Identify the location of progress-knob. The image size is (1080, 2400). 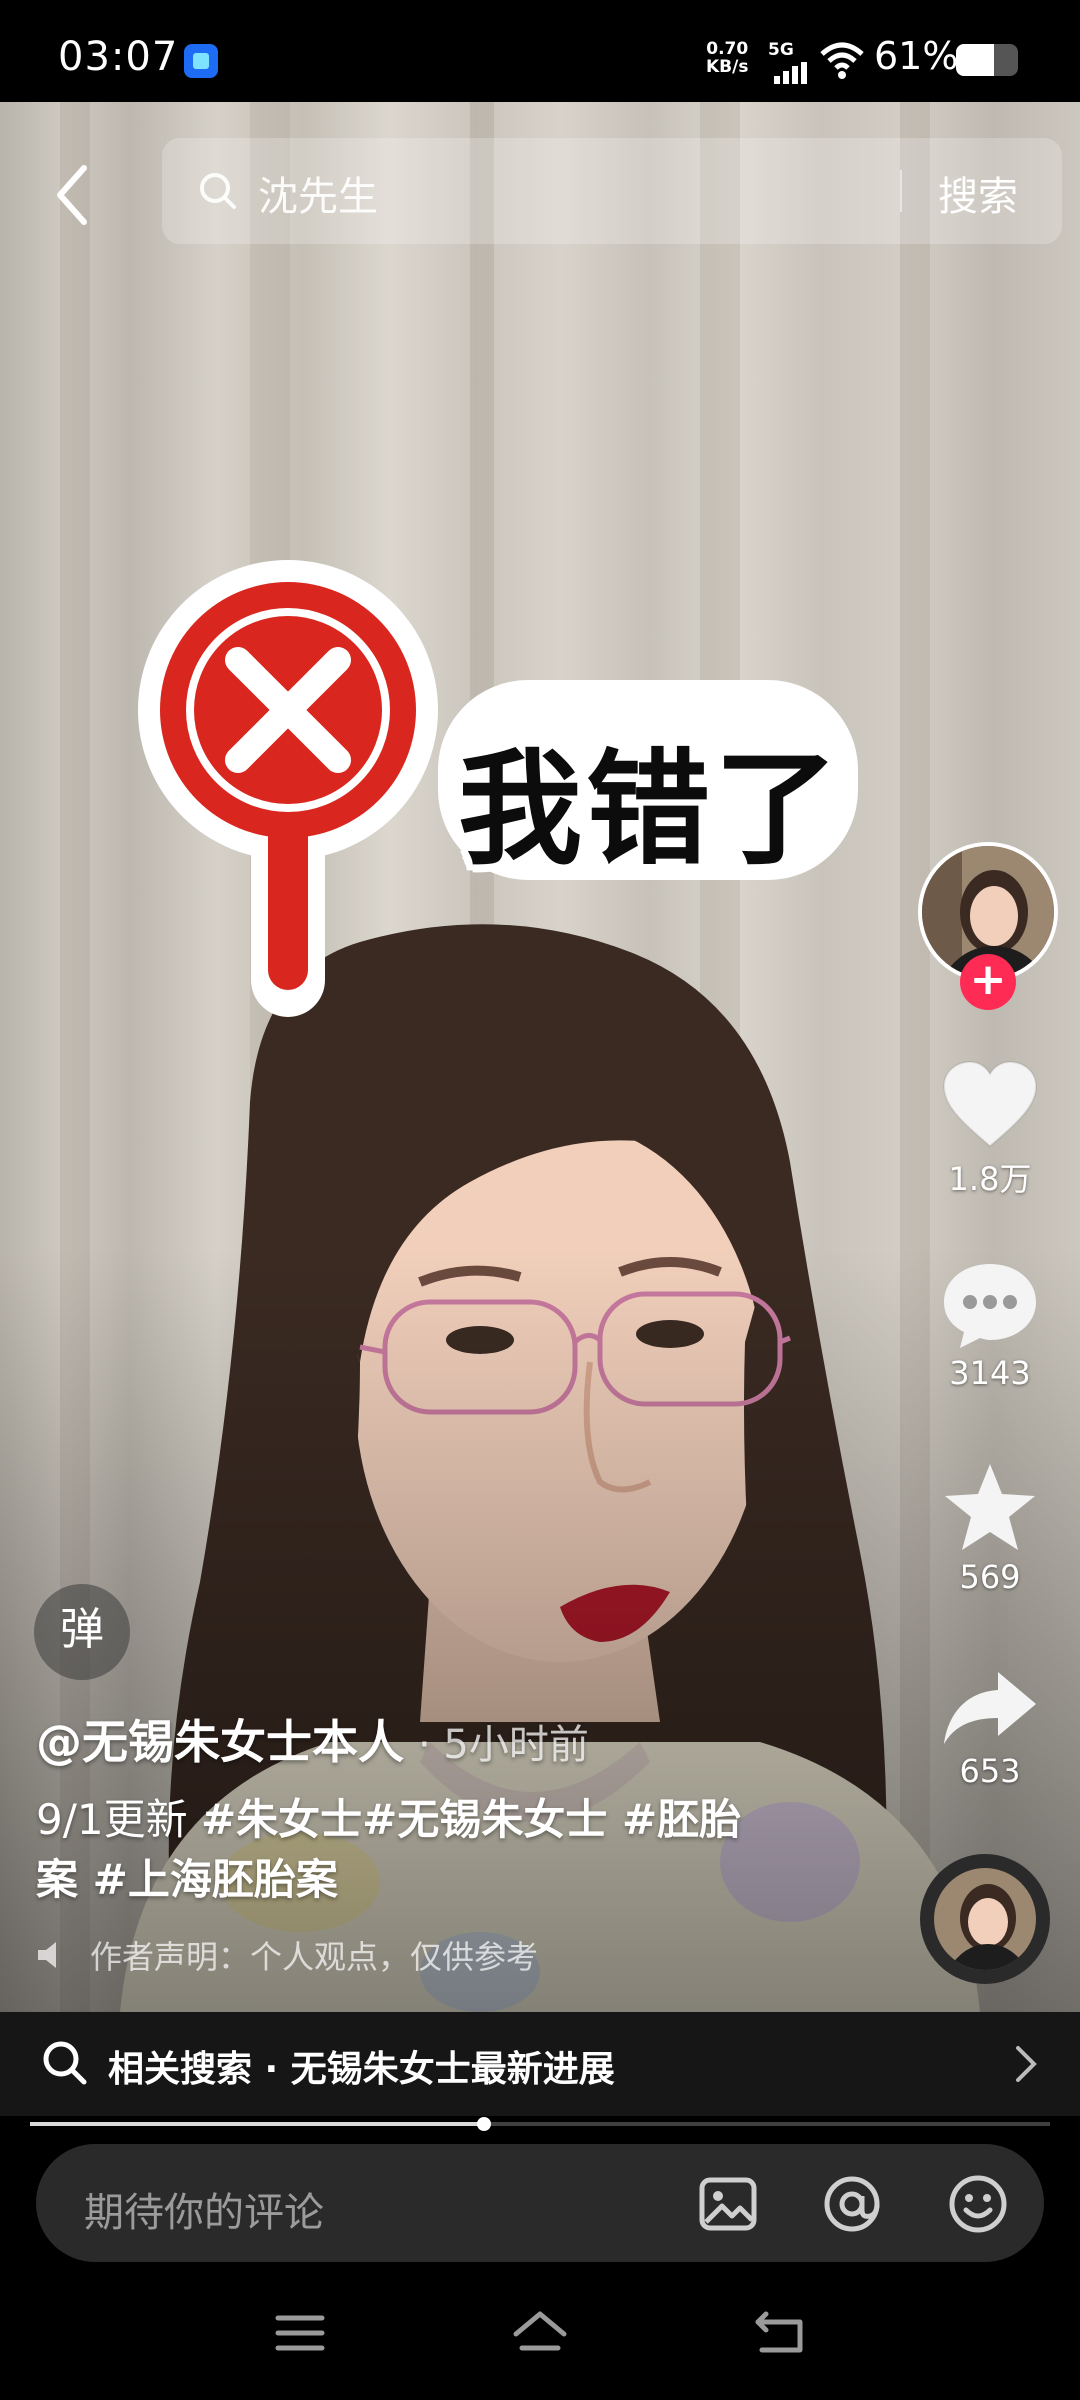
(483, 2124).